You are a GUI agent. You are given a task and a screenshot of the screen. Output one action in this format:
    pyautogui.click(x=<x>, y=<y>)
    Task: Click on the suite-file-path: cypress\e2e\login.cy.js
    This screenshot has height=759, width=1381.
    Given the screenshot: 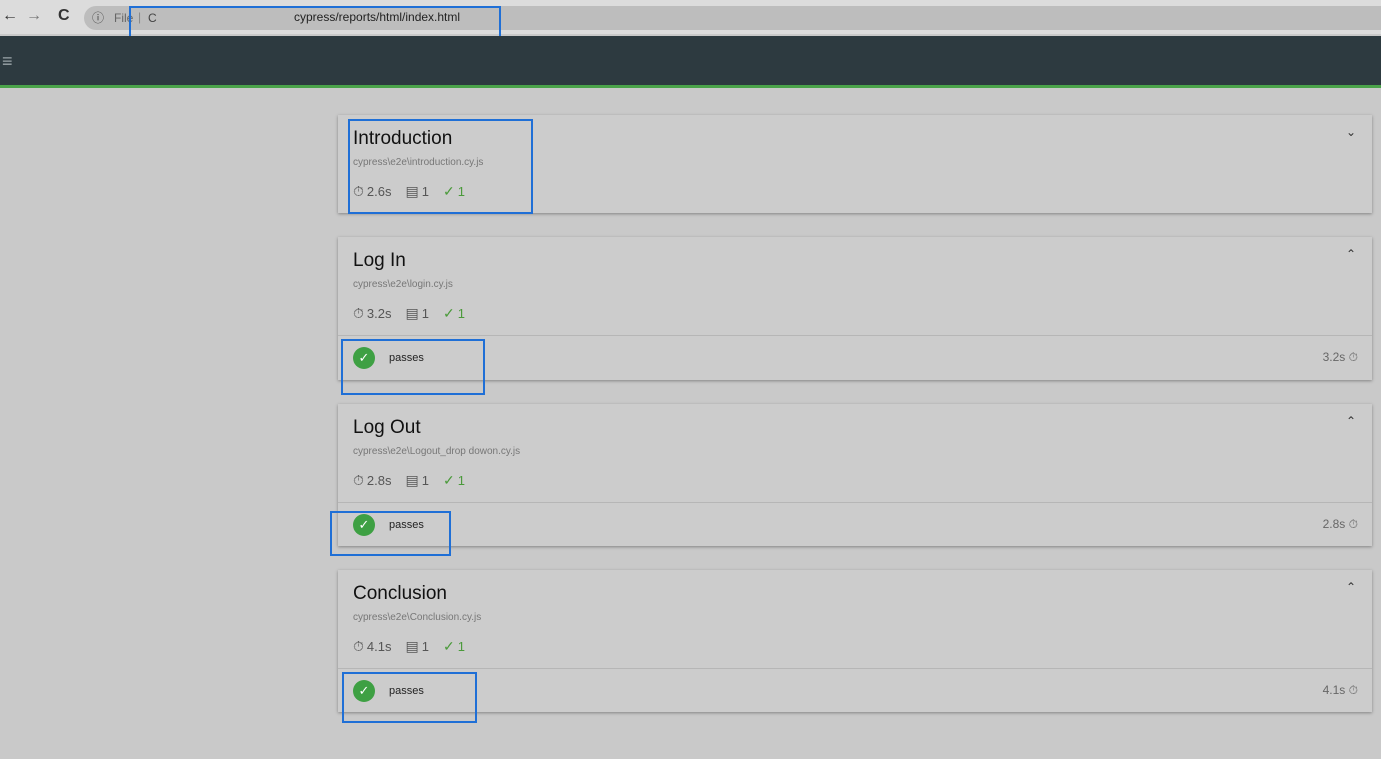 What is the action you would take?
    pyautogui.click(x=403, y=284)
    